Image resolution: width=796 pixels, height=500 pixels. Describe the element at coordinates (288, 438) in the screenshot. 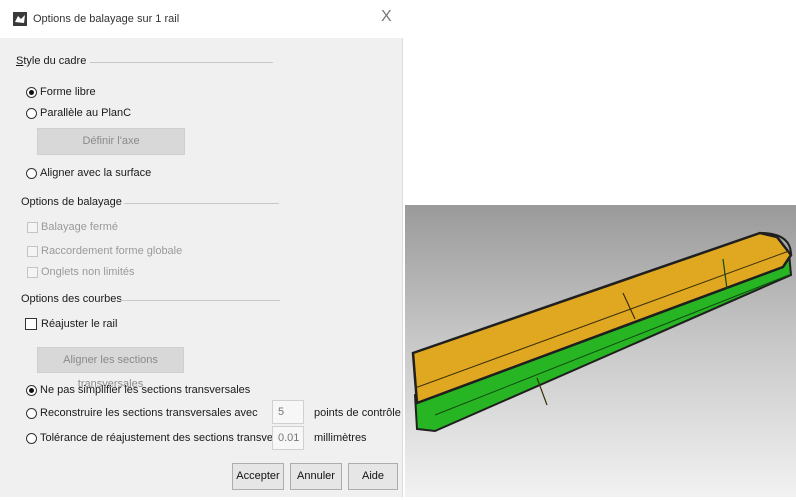

I see `refit-tolerance-input: 0.01` at that location.